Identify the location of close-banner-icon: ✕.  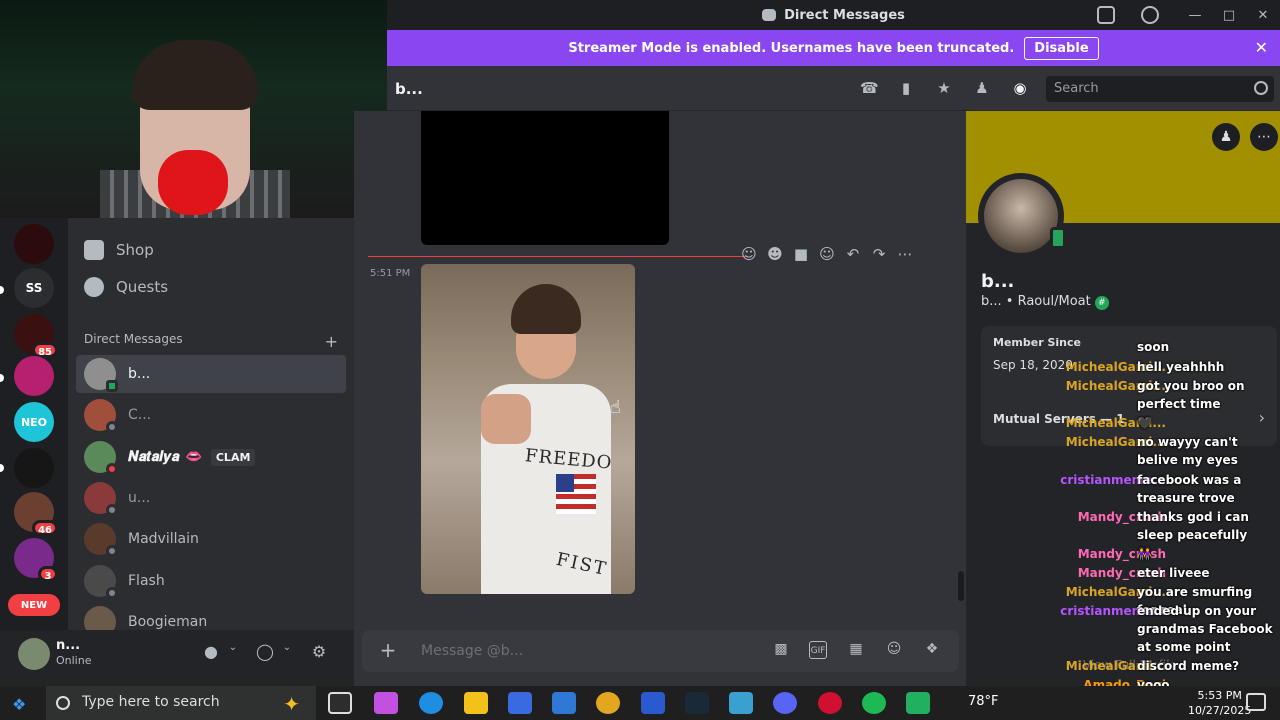
(1261, 47).